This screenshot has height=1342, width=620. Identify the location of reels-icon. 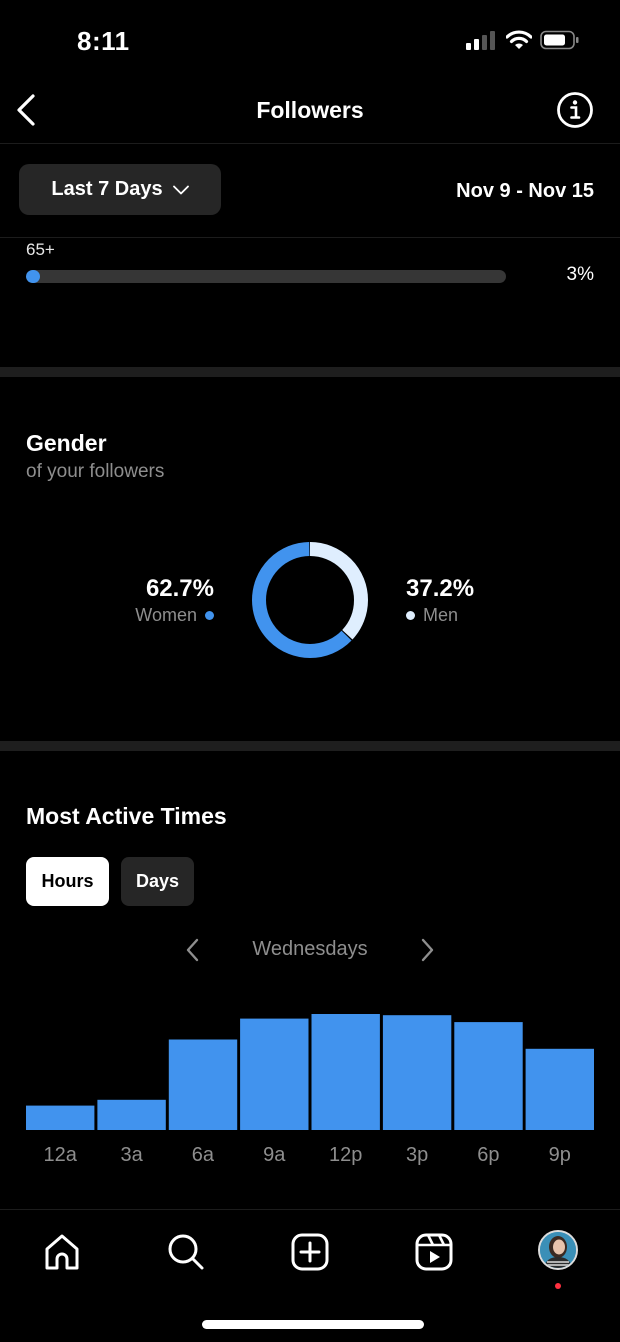
(434, 1252).